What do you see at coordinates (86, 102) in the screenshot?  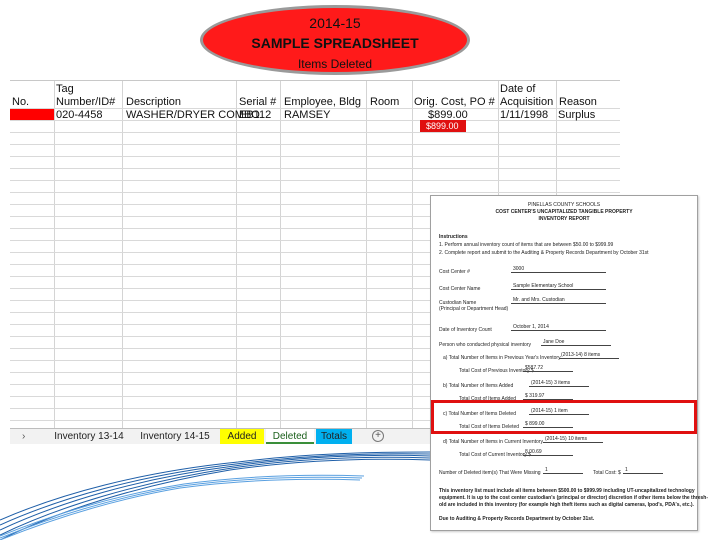 I see `header-tag-number: Number/ID#` at bounding box center [86, 102].